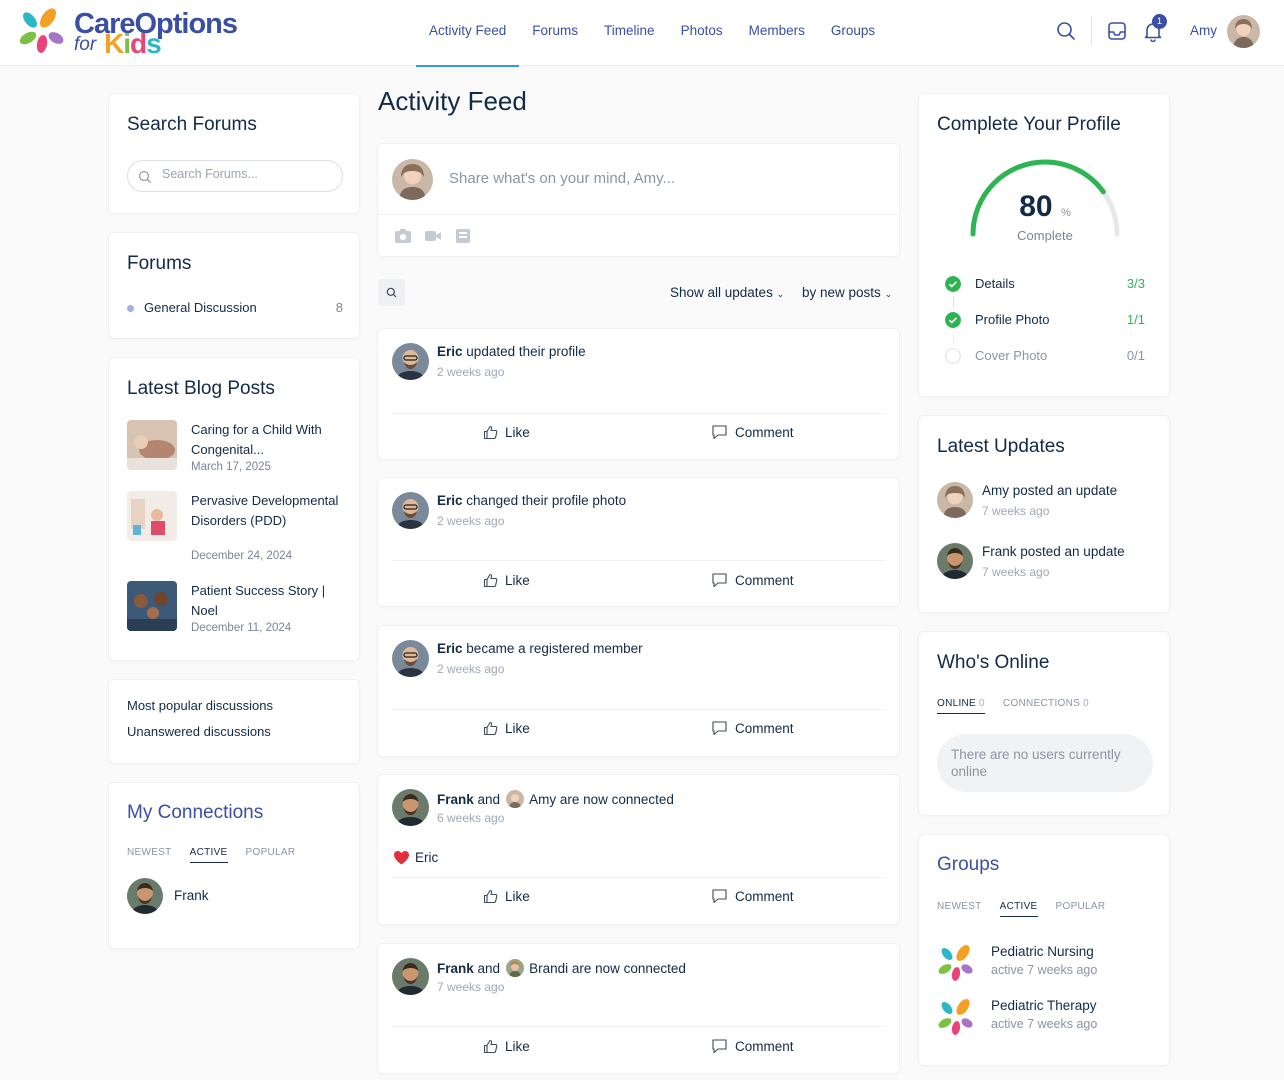 This screenshot has width=1284, height=1080. What do you see at coordinates (1053, 551) in the screenshot?
I see `update-text: Frank posted an update` at bounding box center [1053, 551].